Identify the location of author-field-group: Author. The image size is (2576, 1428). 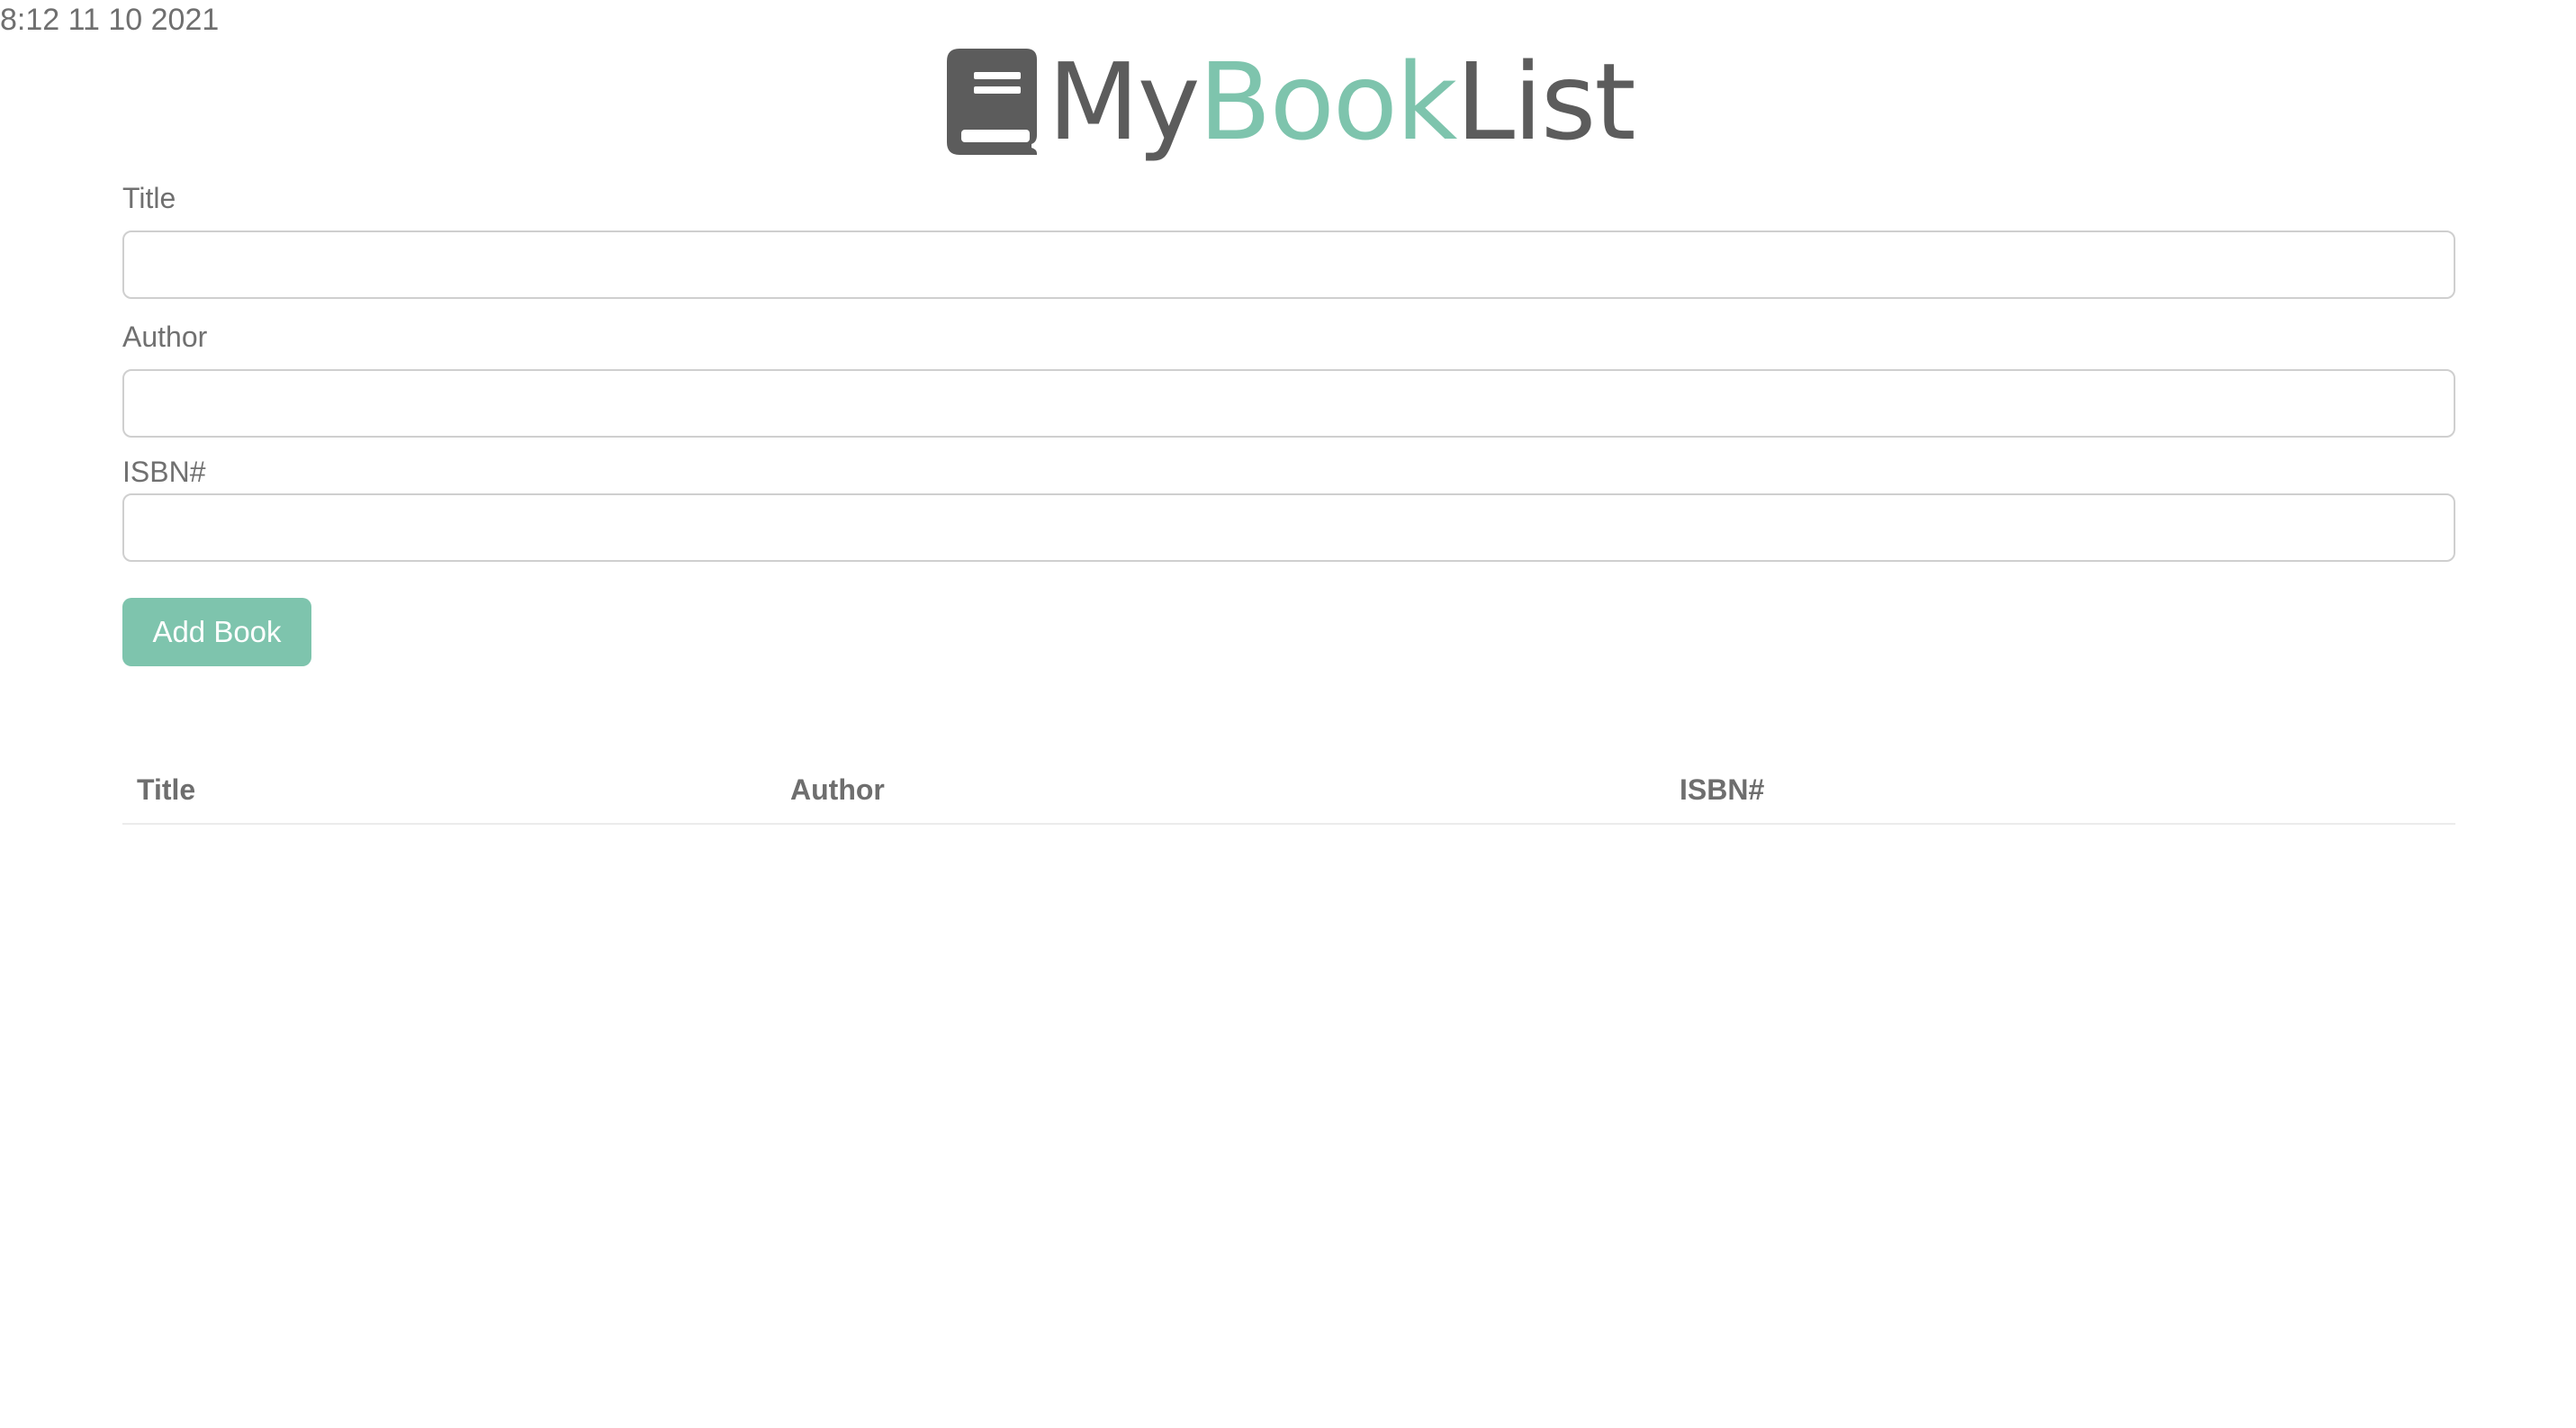
(1288, 376).